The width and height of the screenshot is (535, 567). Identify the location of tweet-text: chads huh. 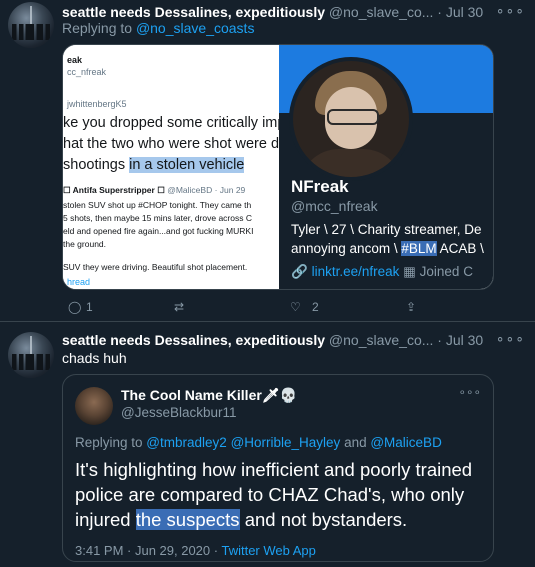
(94, 358).